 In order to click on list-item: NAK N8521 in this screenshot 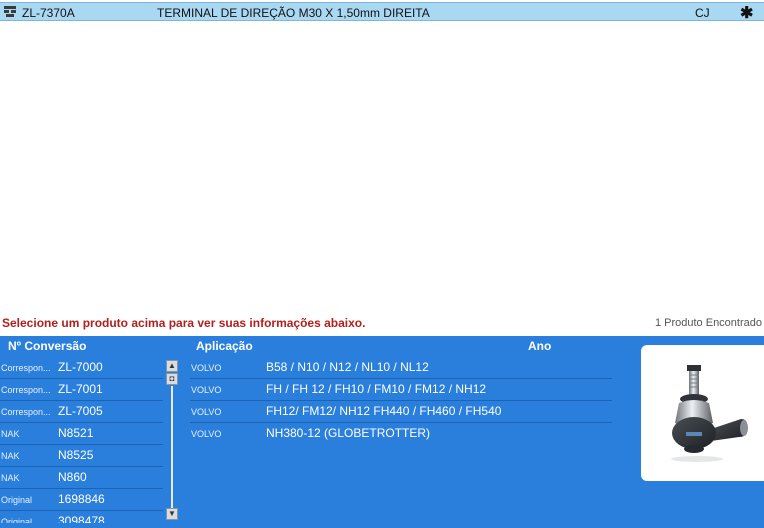, I will do `click(81, 434)`.